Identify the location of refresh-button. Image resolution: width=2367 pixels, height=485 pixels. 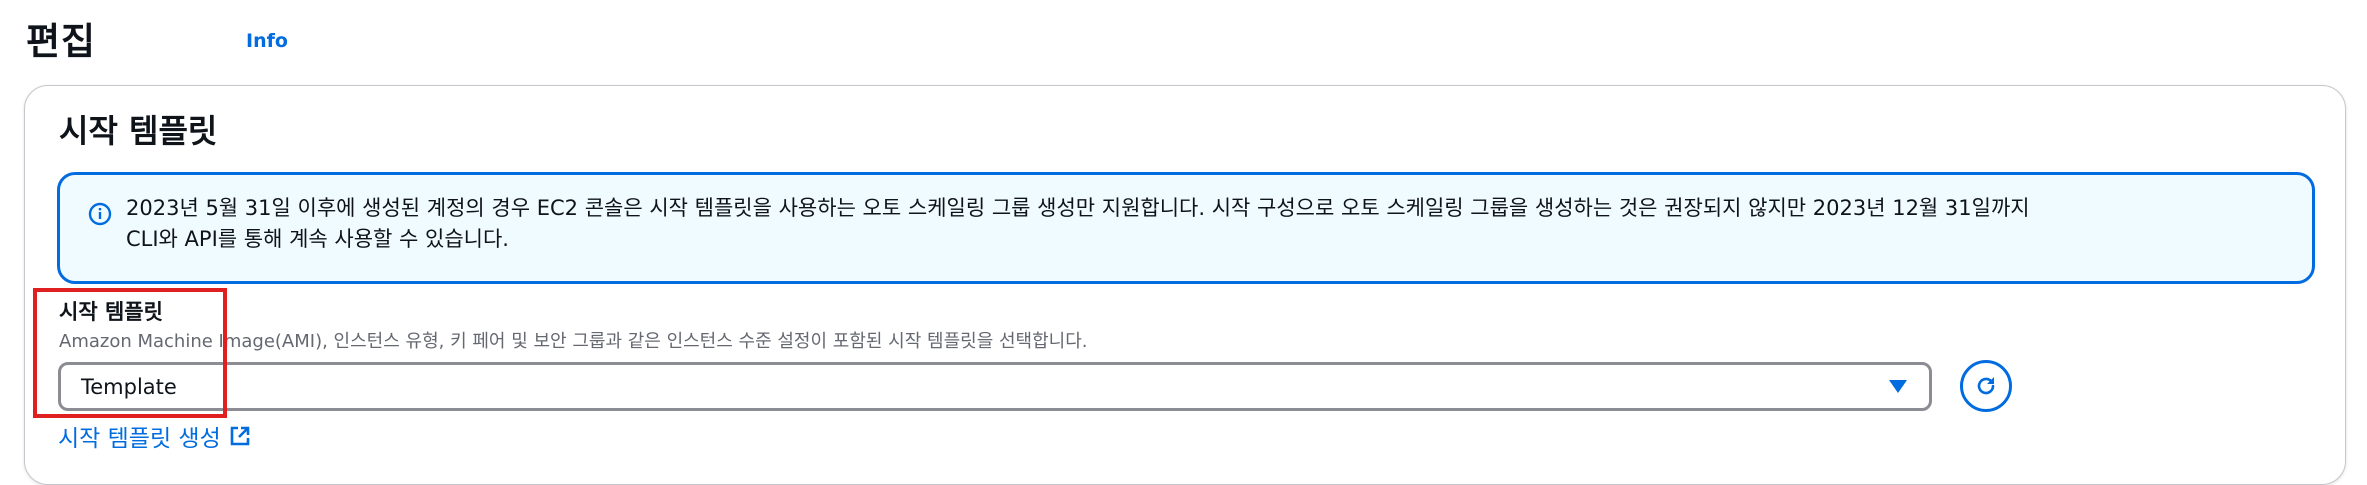
(1986, 386).